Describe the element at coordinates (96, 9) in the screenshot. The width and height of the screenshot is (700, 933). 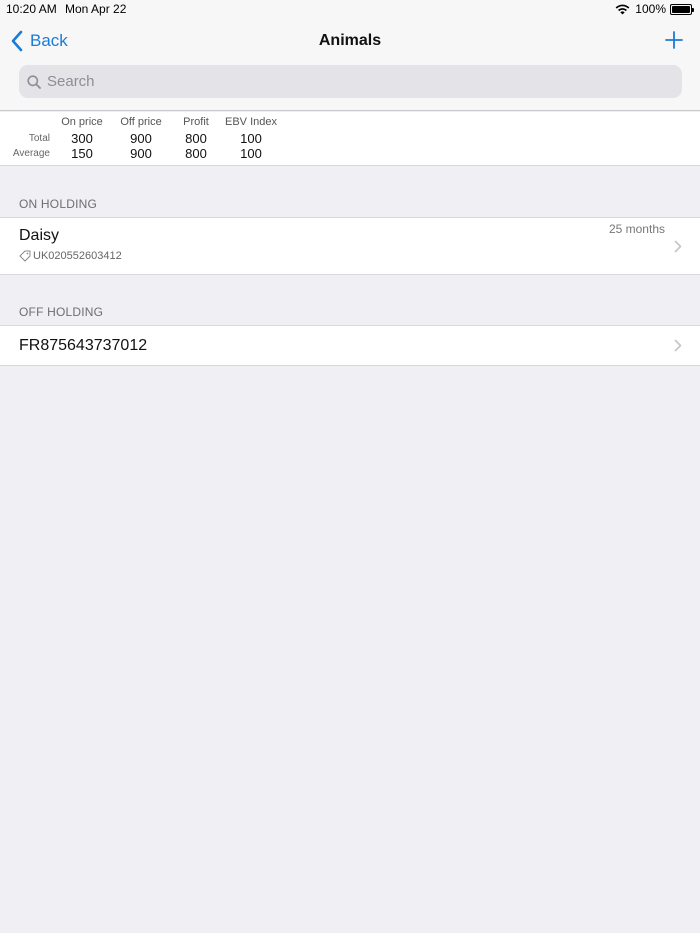
I see `status-date: Mon Apr 22` at that location.